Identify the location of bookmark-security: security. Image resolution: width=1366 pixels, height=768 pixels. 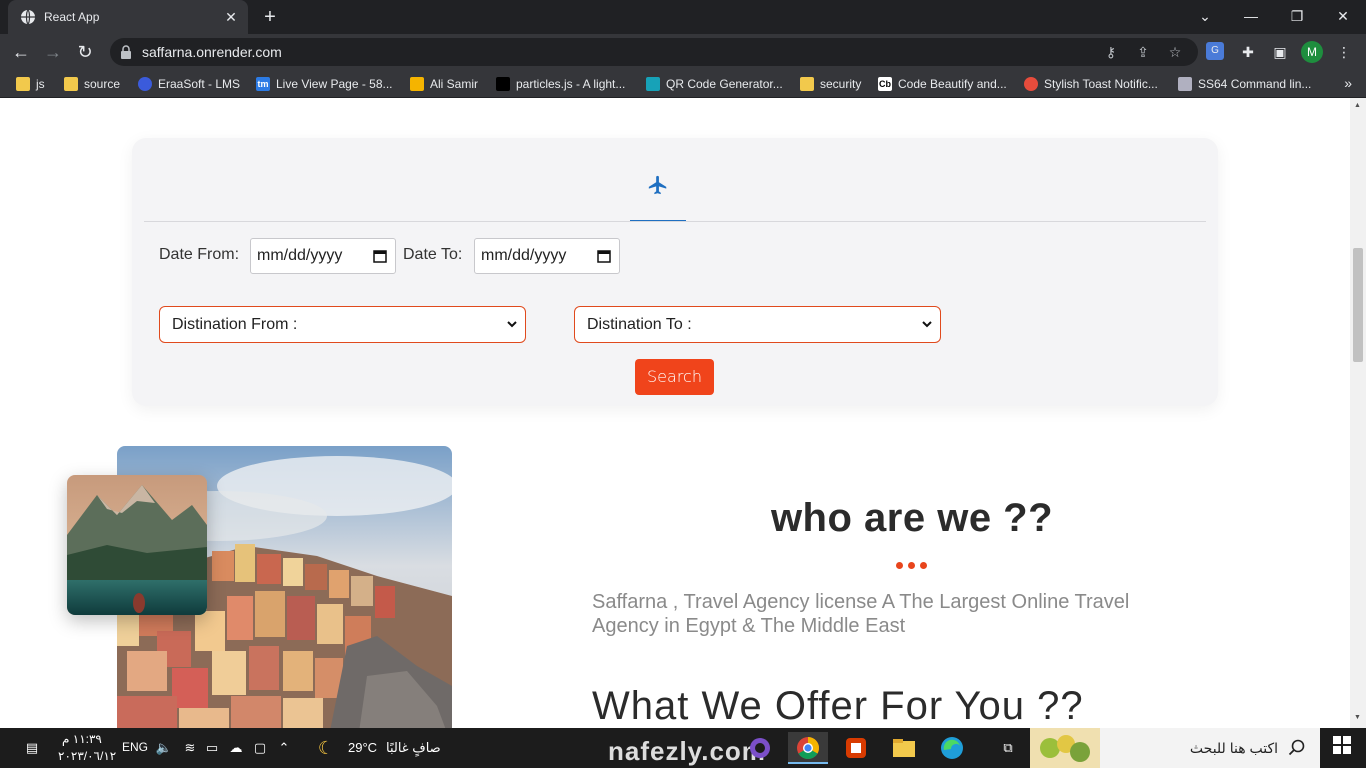
(830, 84).